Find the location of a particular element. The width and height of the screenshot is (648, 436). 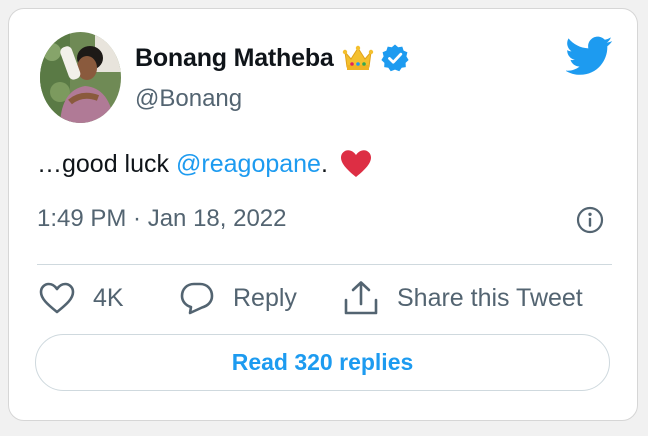

like-count: 4K is located at coordinates (108, 297).